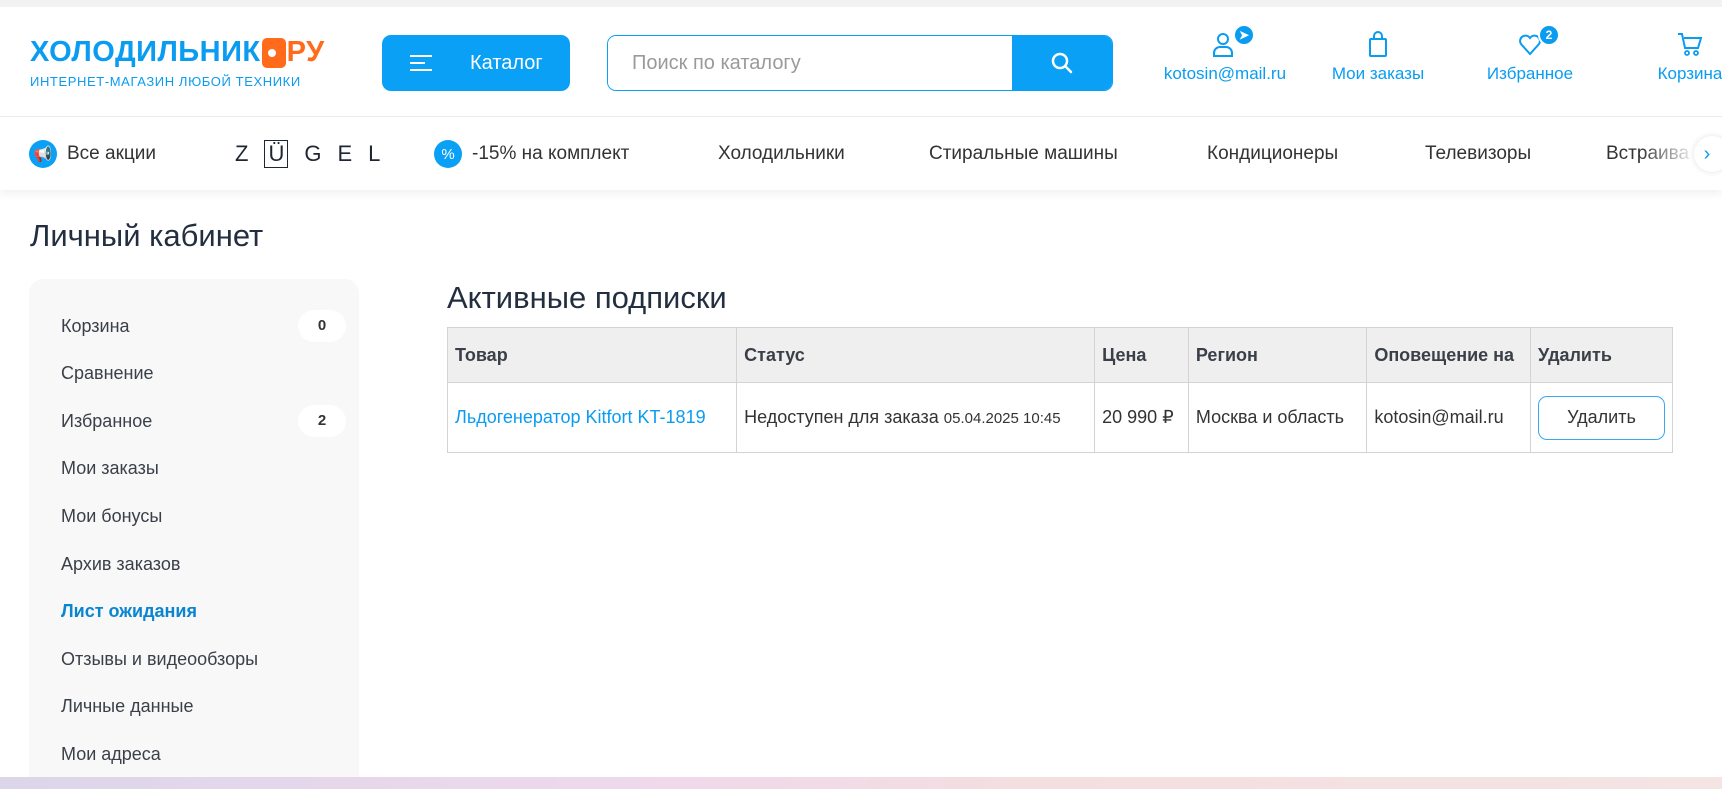 The image size is (1722, 789). Describe the element at coordinates (1689, 73) in the screenshot. I see `cart-label: Корзина` at that location.